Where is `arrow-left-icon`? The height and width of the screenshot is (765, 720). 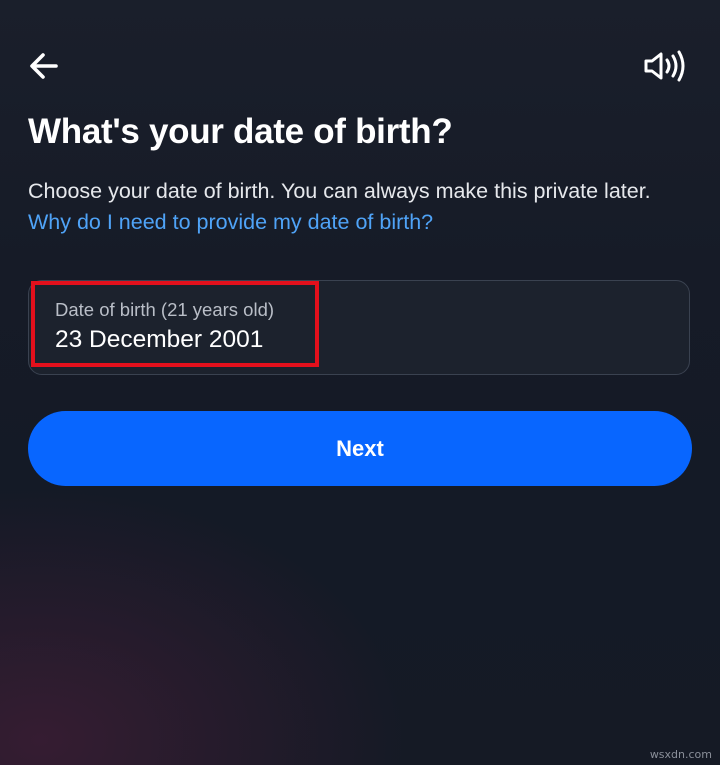
arrow-left-icon is located at coordinates (44, 66).